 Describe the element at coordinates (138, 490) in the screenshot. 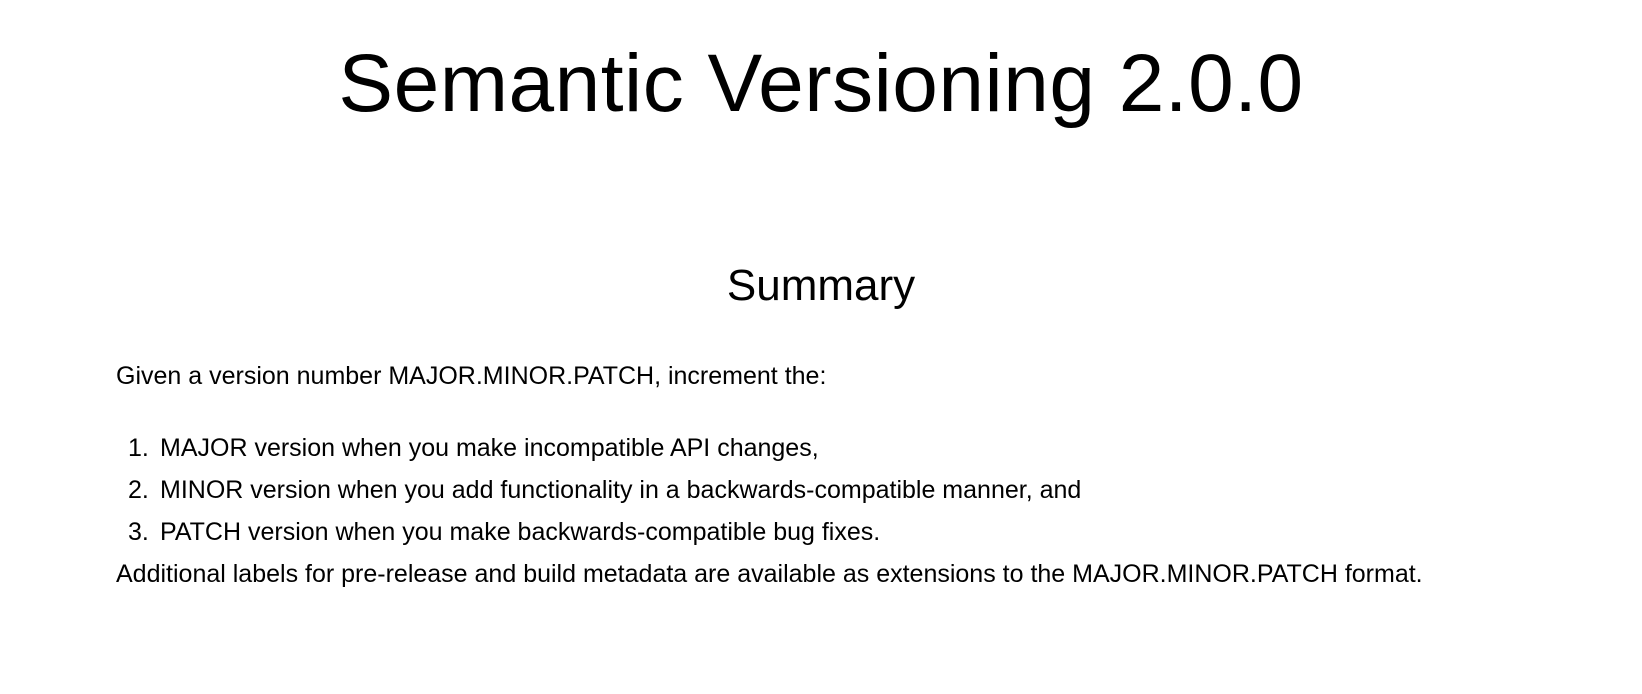

I see `list-item-number: 2.` at that location.